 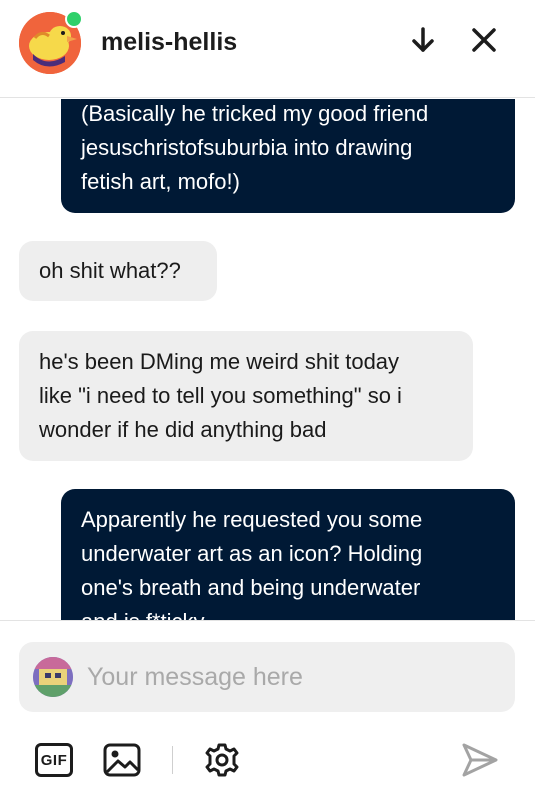 What do you see at coordinates (267, 620) in the screenshot?
I see `composer-divider` at bounding box center [267, 620].